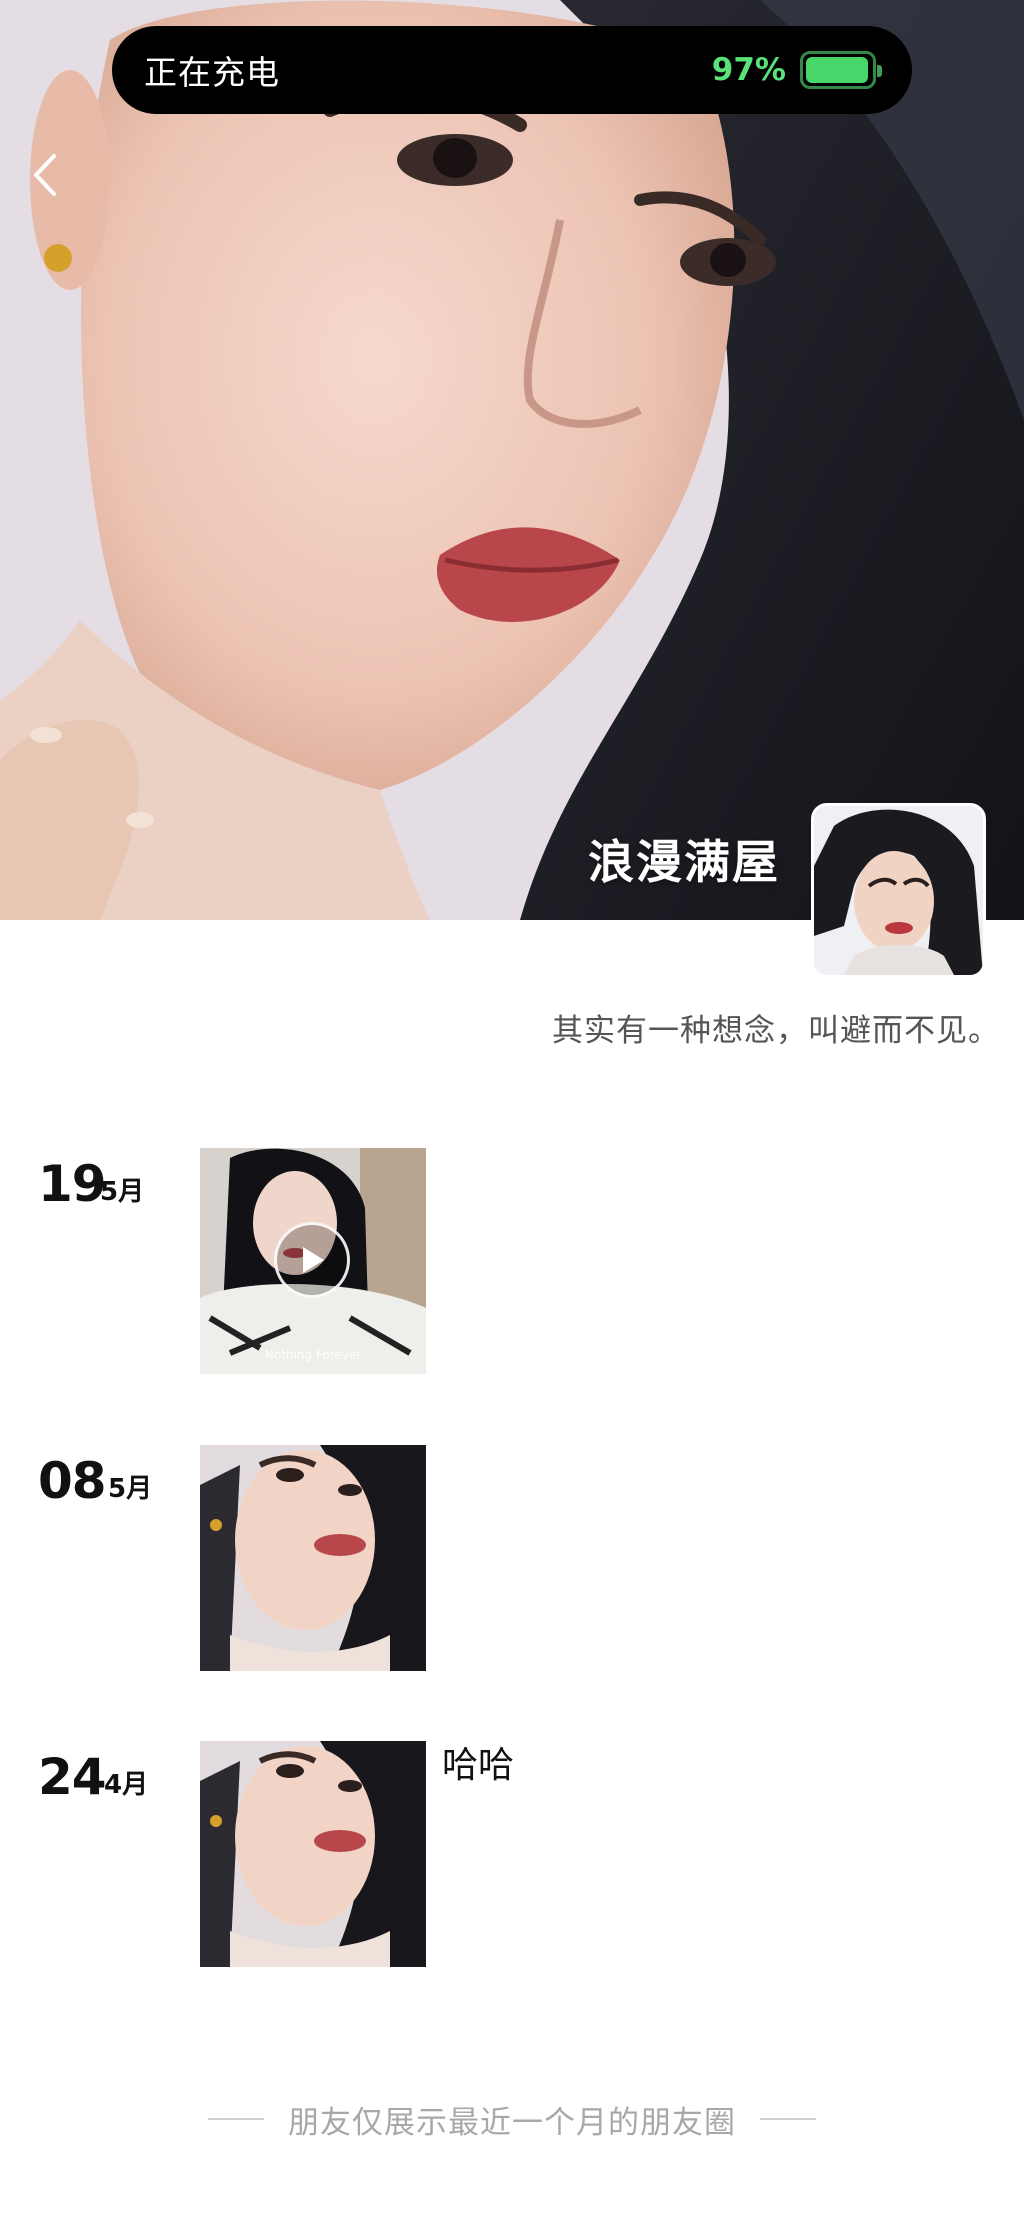  Describe the element at coordinates (512, 70) in the screenshot. I see `status-bar: 正在充电 97%` at that location.